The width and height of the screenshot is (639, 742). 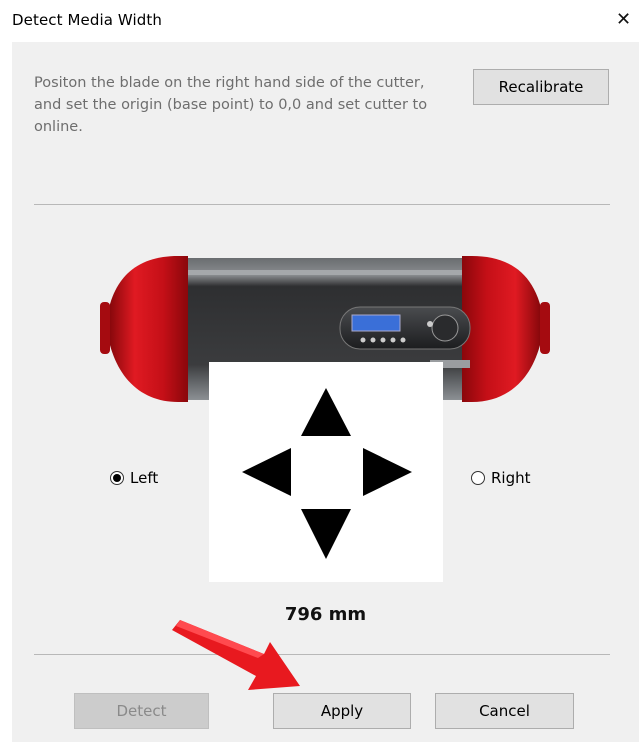 I want to click on detect-button: Detect, so click(x=141, y=711).